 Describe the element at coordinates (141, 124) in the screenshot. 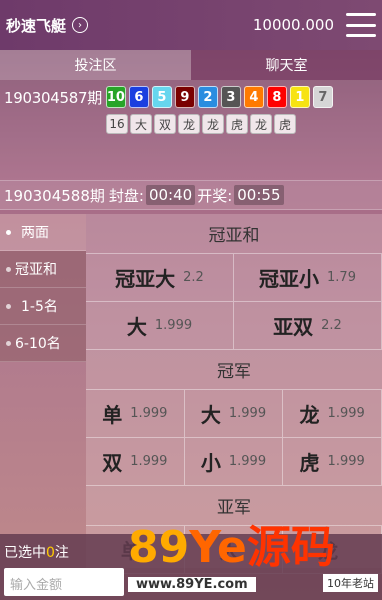

I see `draw-sum: 大` at that location.